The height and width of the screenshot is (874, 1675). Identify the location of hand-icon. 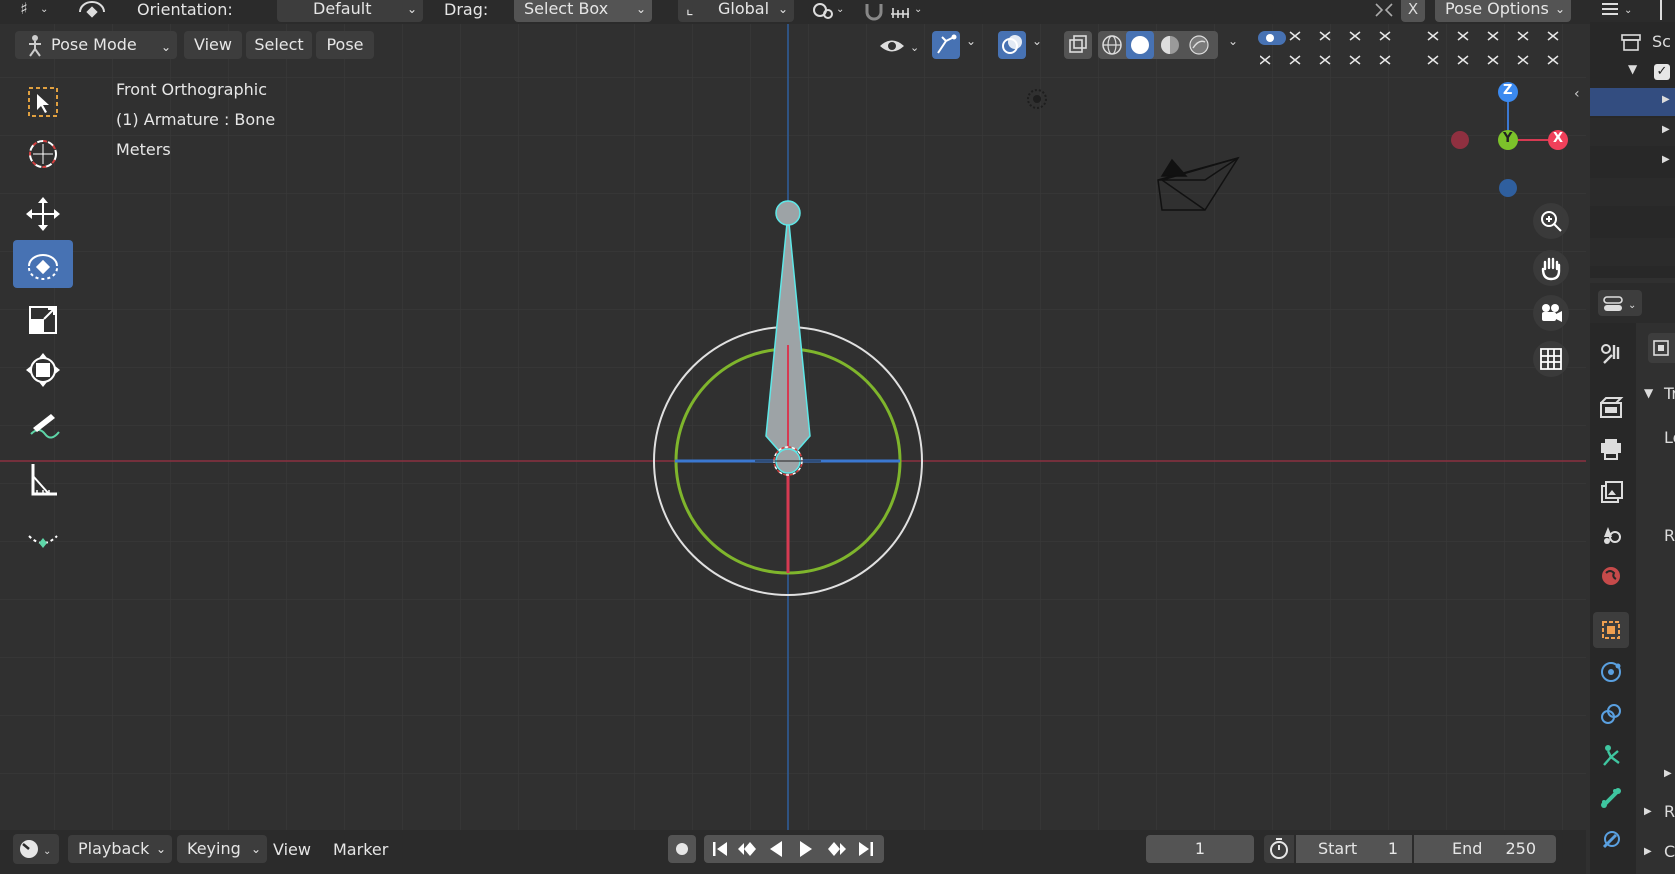
(1551, 269).